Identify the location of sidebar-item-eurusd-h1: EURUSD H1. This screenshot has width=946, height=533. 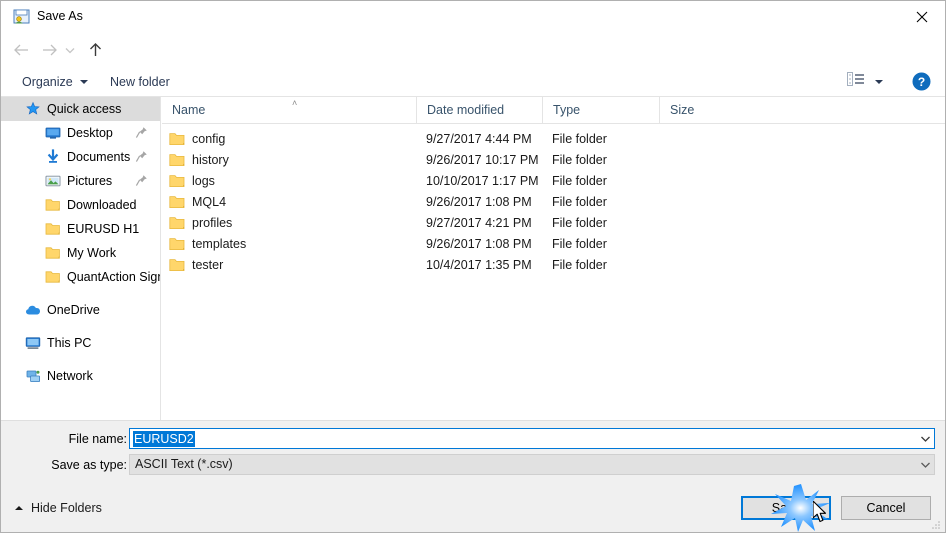
(80, 229).